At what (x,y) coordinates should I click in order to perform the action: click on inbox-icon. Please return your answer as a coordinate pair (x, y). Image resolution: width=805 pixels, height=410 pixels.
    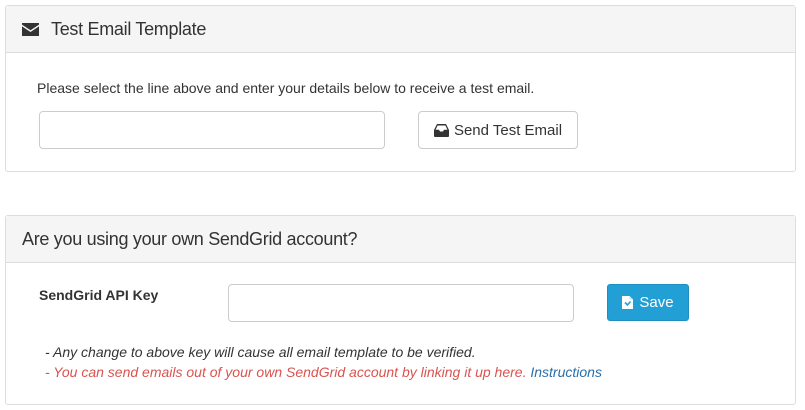
    Looking at the image, I should click on (441, 130).